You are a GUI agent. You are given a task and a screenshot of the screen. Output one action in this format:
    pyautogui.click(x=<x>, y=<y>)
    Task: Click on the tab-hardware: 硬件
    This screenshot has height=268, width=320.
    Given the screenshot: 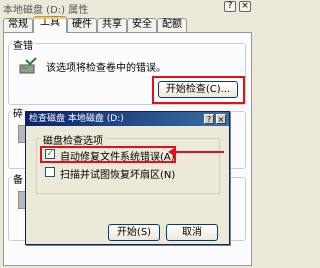 What is the action you would take?
    pyautogui.click(x=82, y=25)
    